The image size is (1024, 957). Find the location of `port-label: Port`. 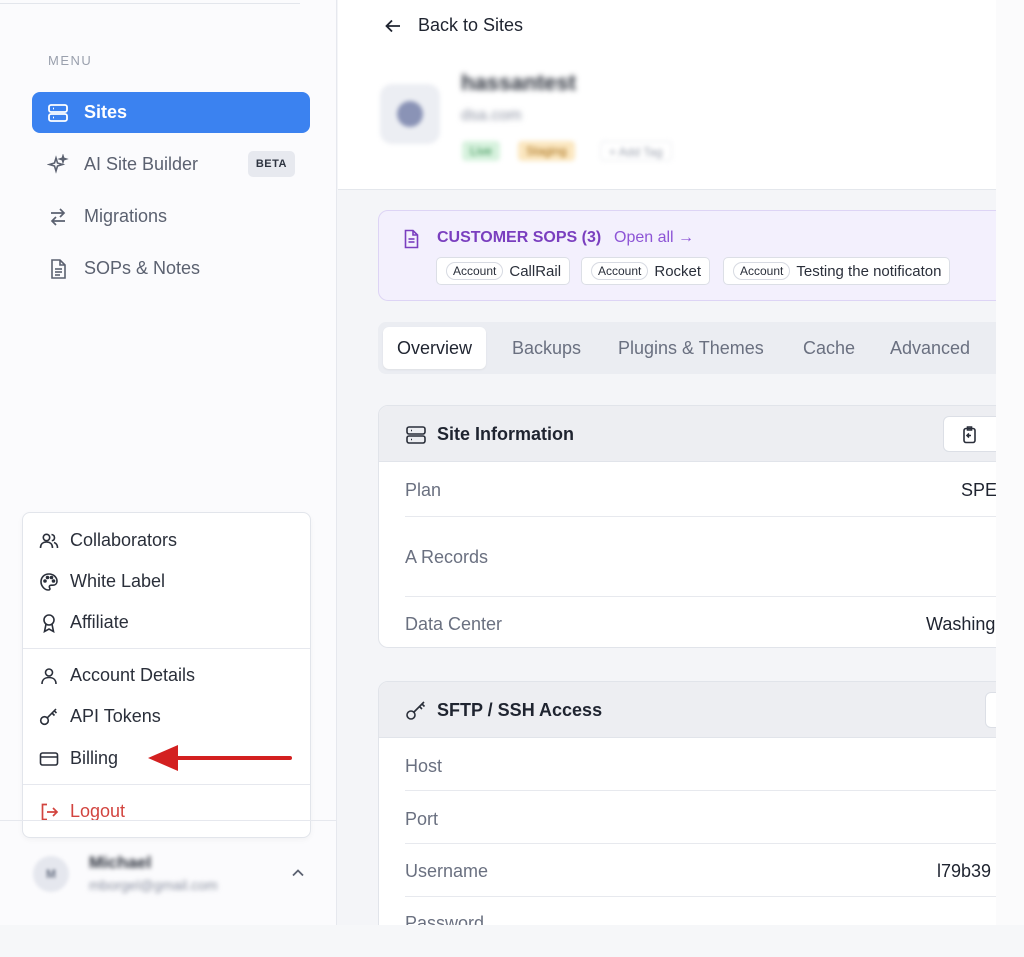

port-label: Port is located at coordinates (422, 819).